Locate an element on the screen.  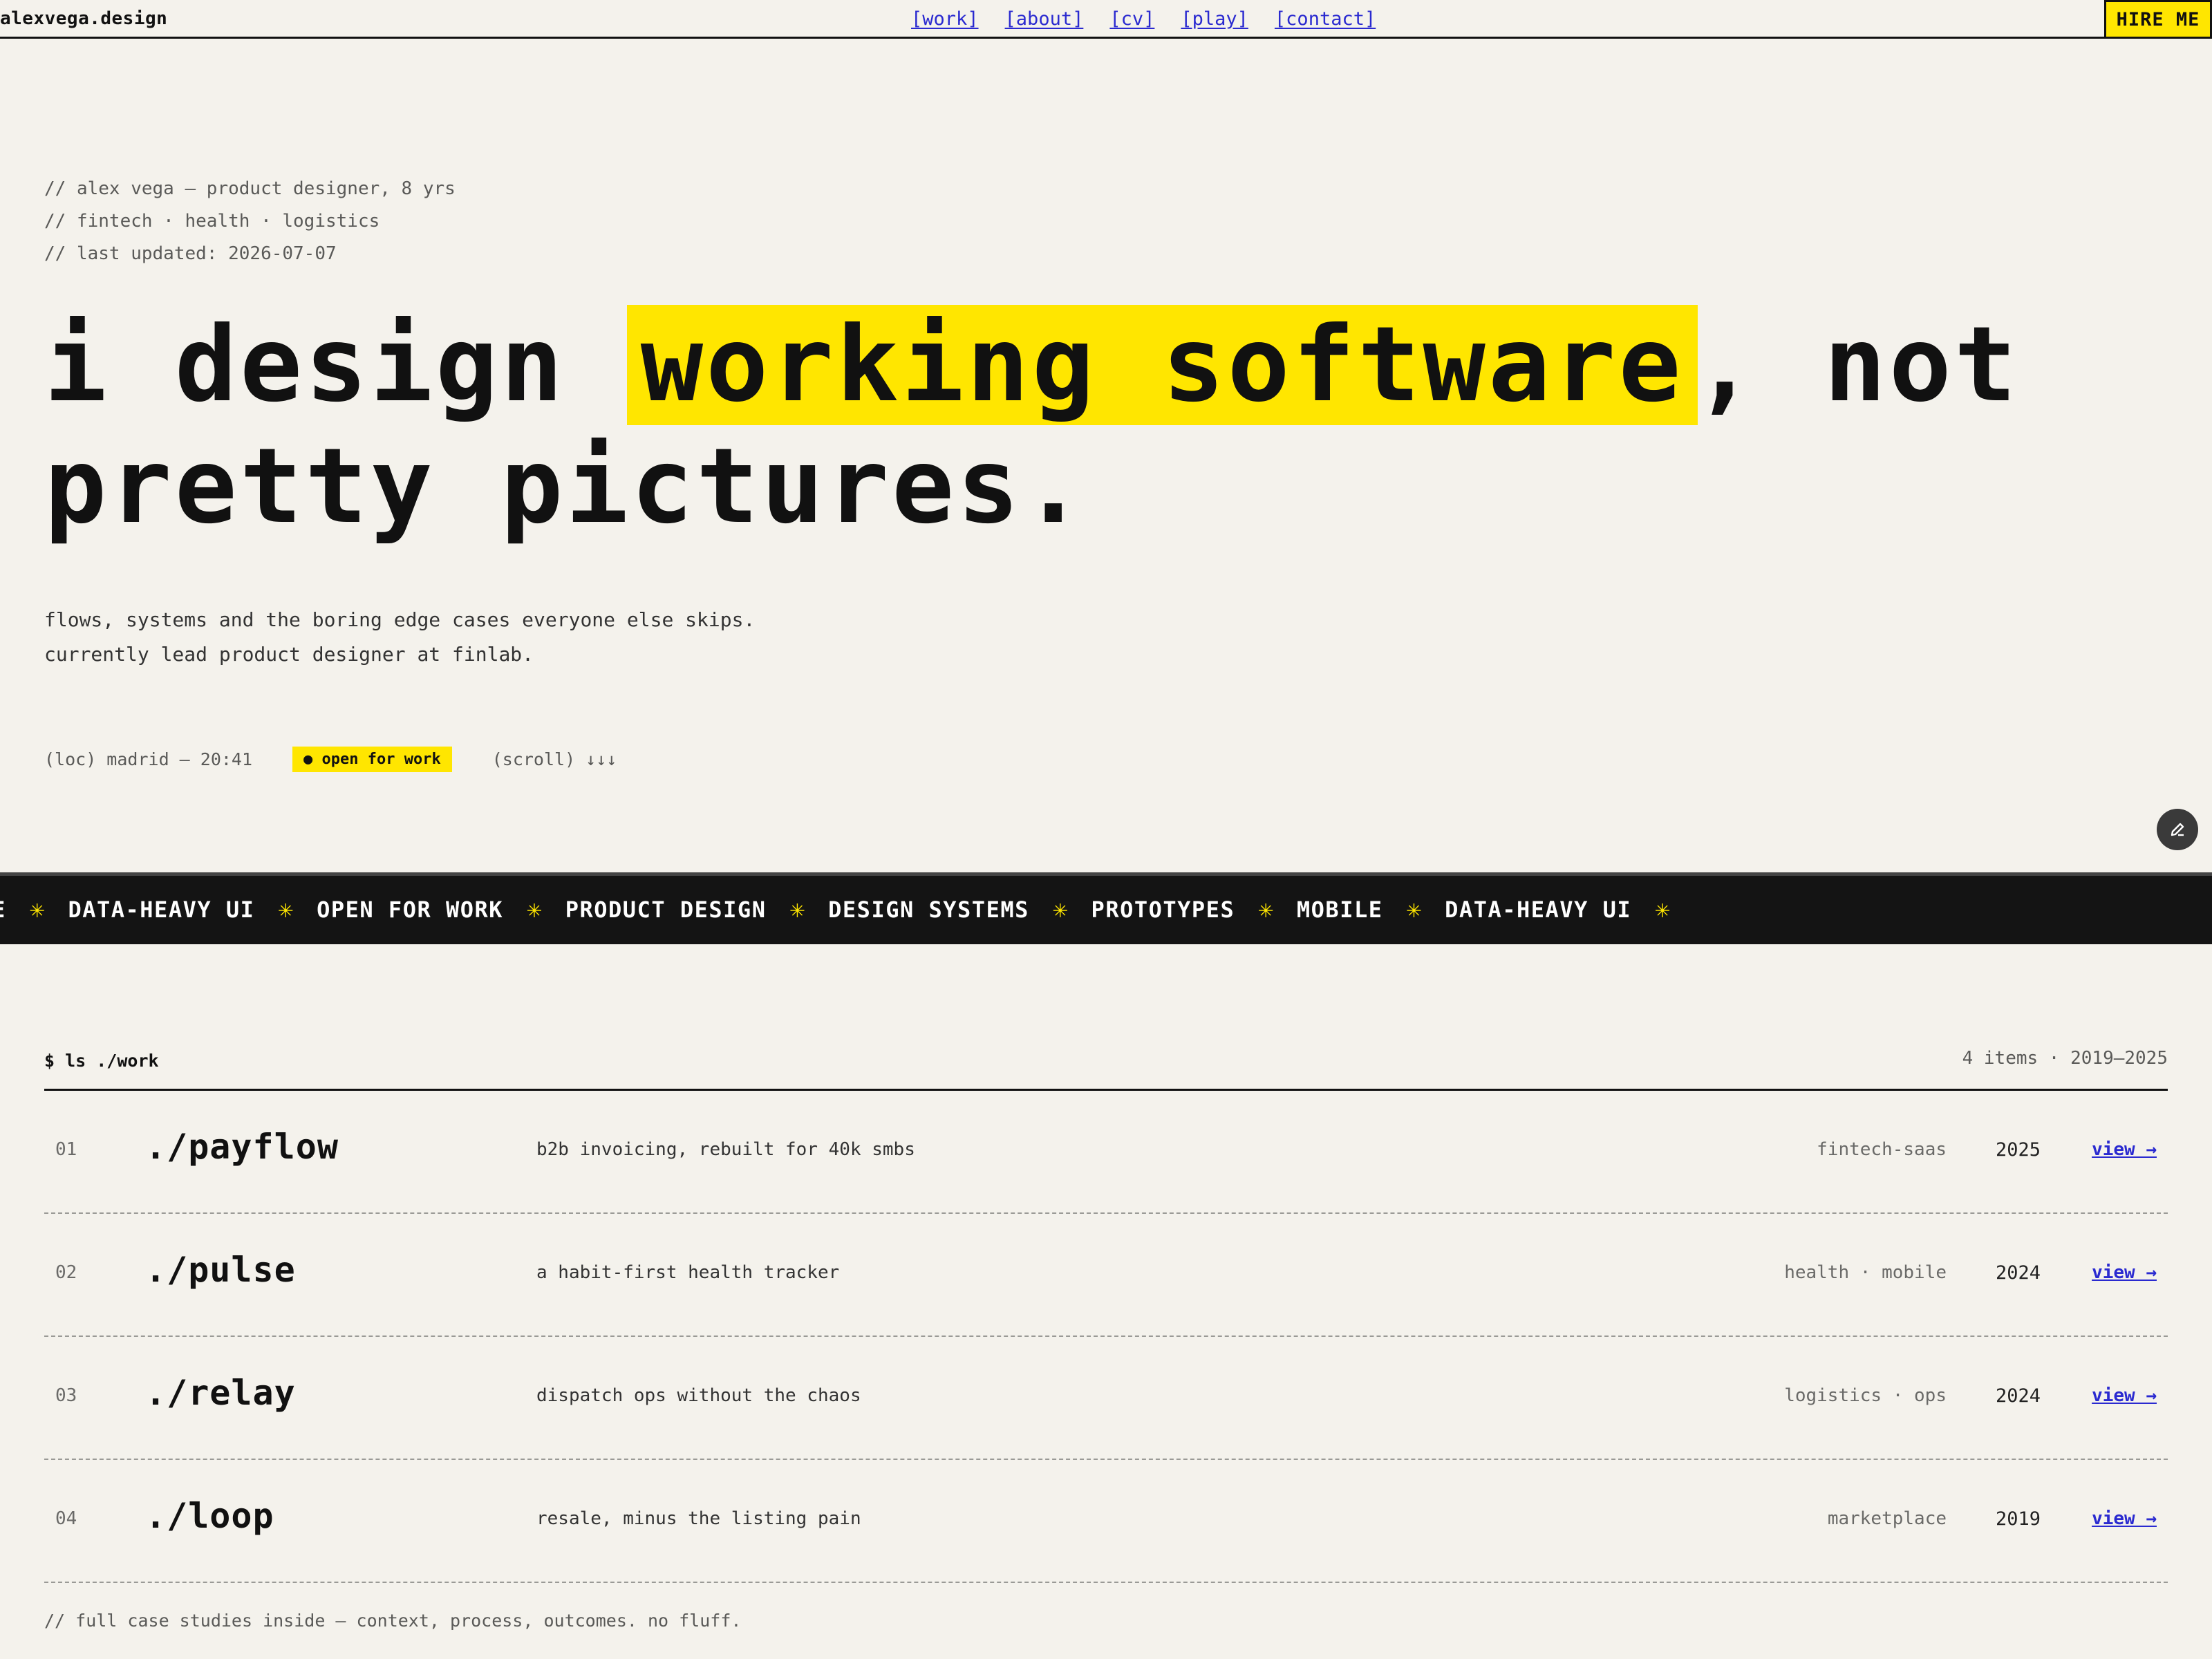
marquee-item: PROTOTYPES is located at coordinates (1163, 910).